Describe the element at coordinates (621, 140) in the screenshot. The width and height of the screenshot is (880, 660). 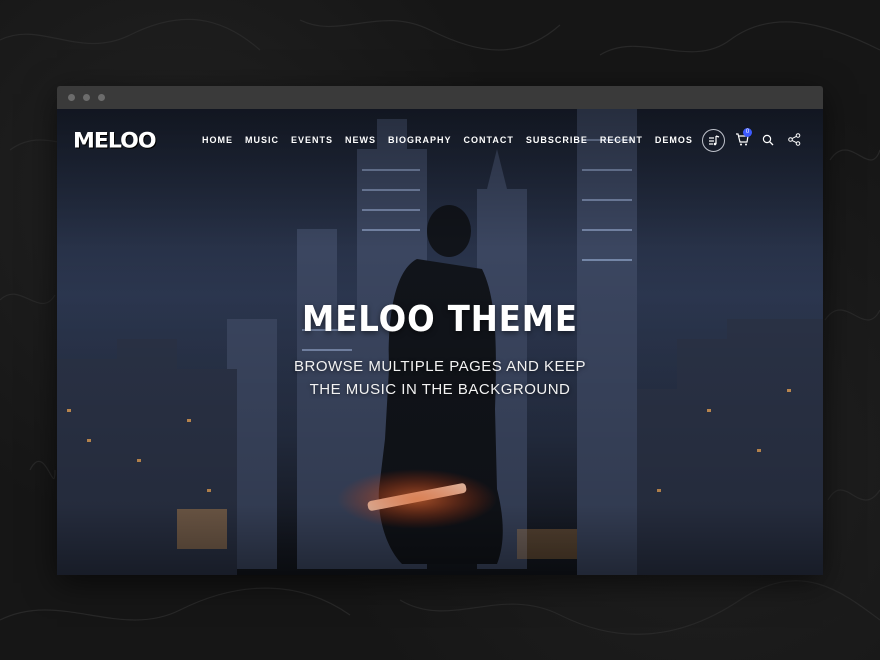
I see `nav-item-recent: RECENT` at that location.